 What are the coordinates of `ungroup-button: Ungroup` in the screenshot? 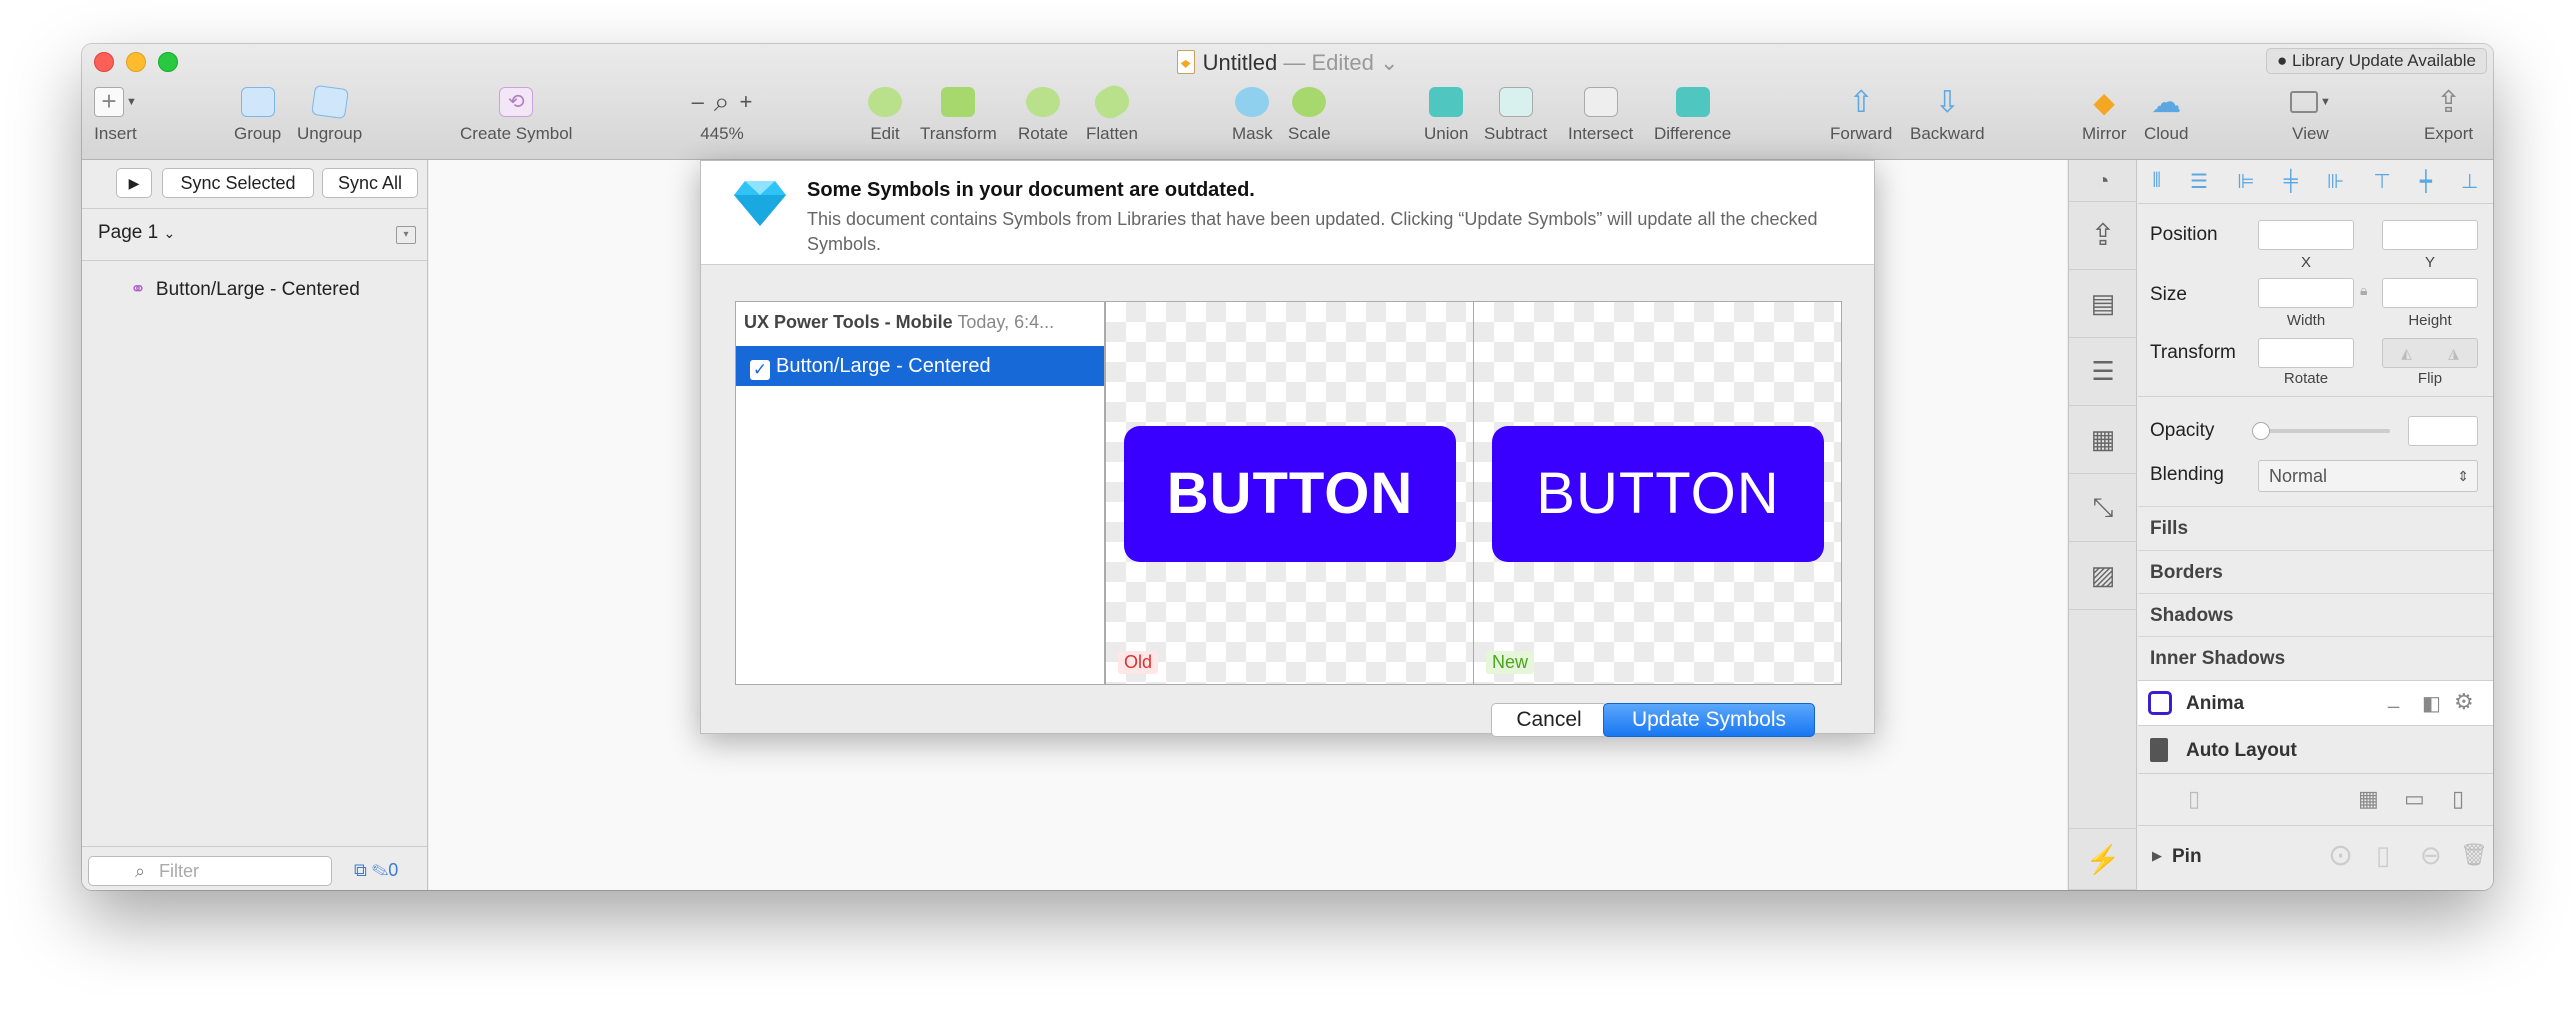 It's located at (329, 114).